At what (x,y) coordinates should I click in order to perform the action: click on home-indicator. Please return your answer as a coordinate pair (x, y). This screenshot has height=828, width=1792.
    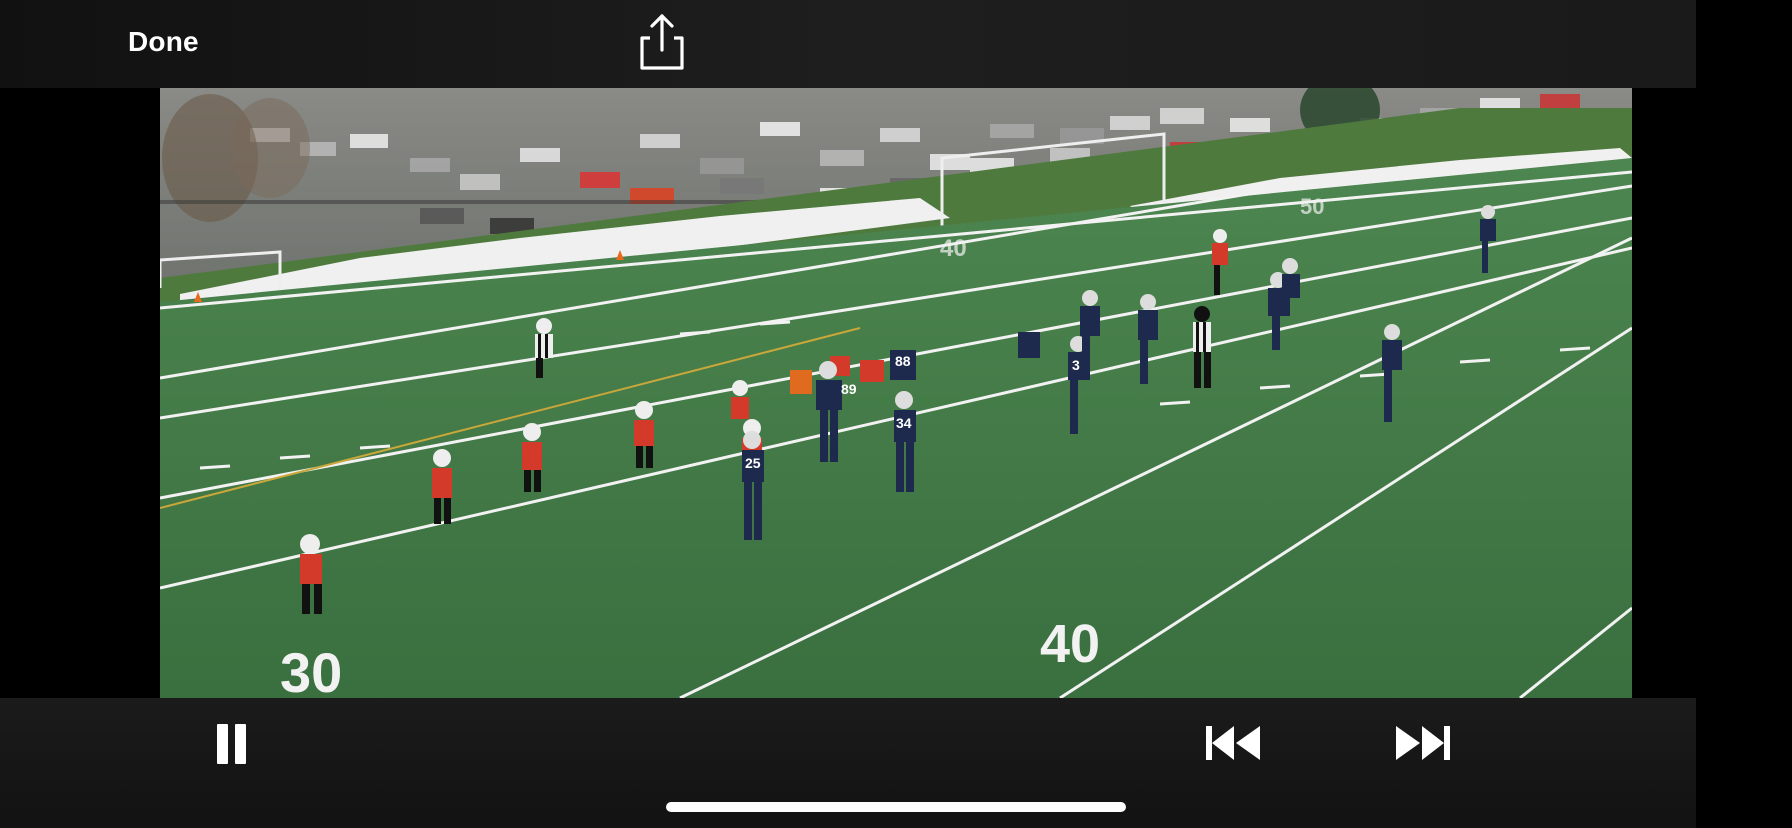
    Looking at the image, I should click on (896, 807).